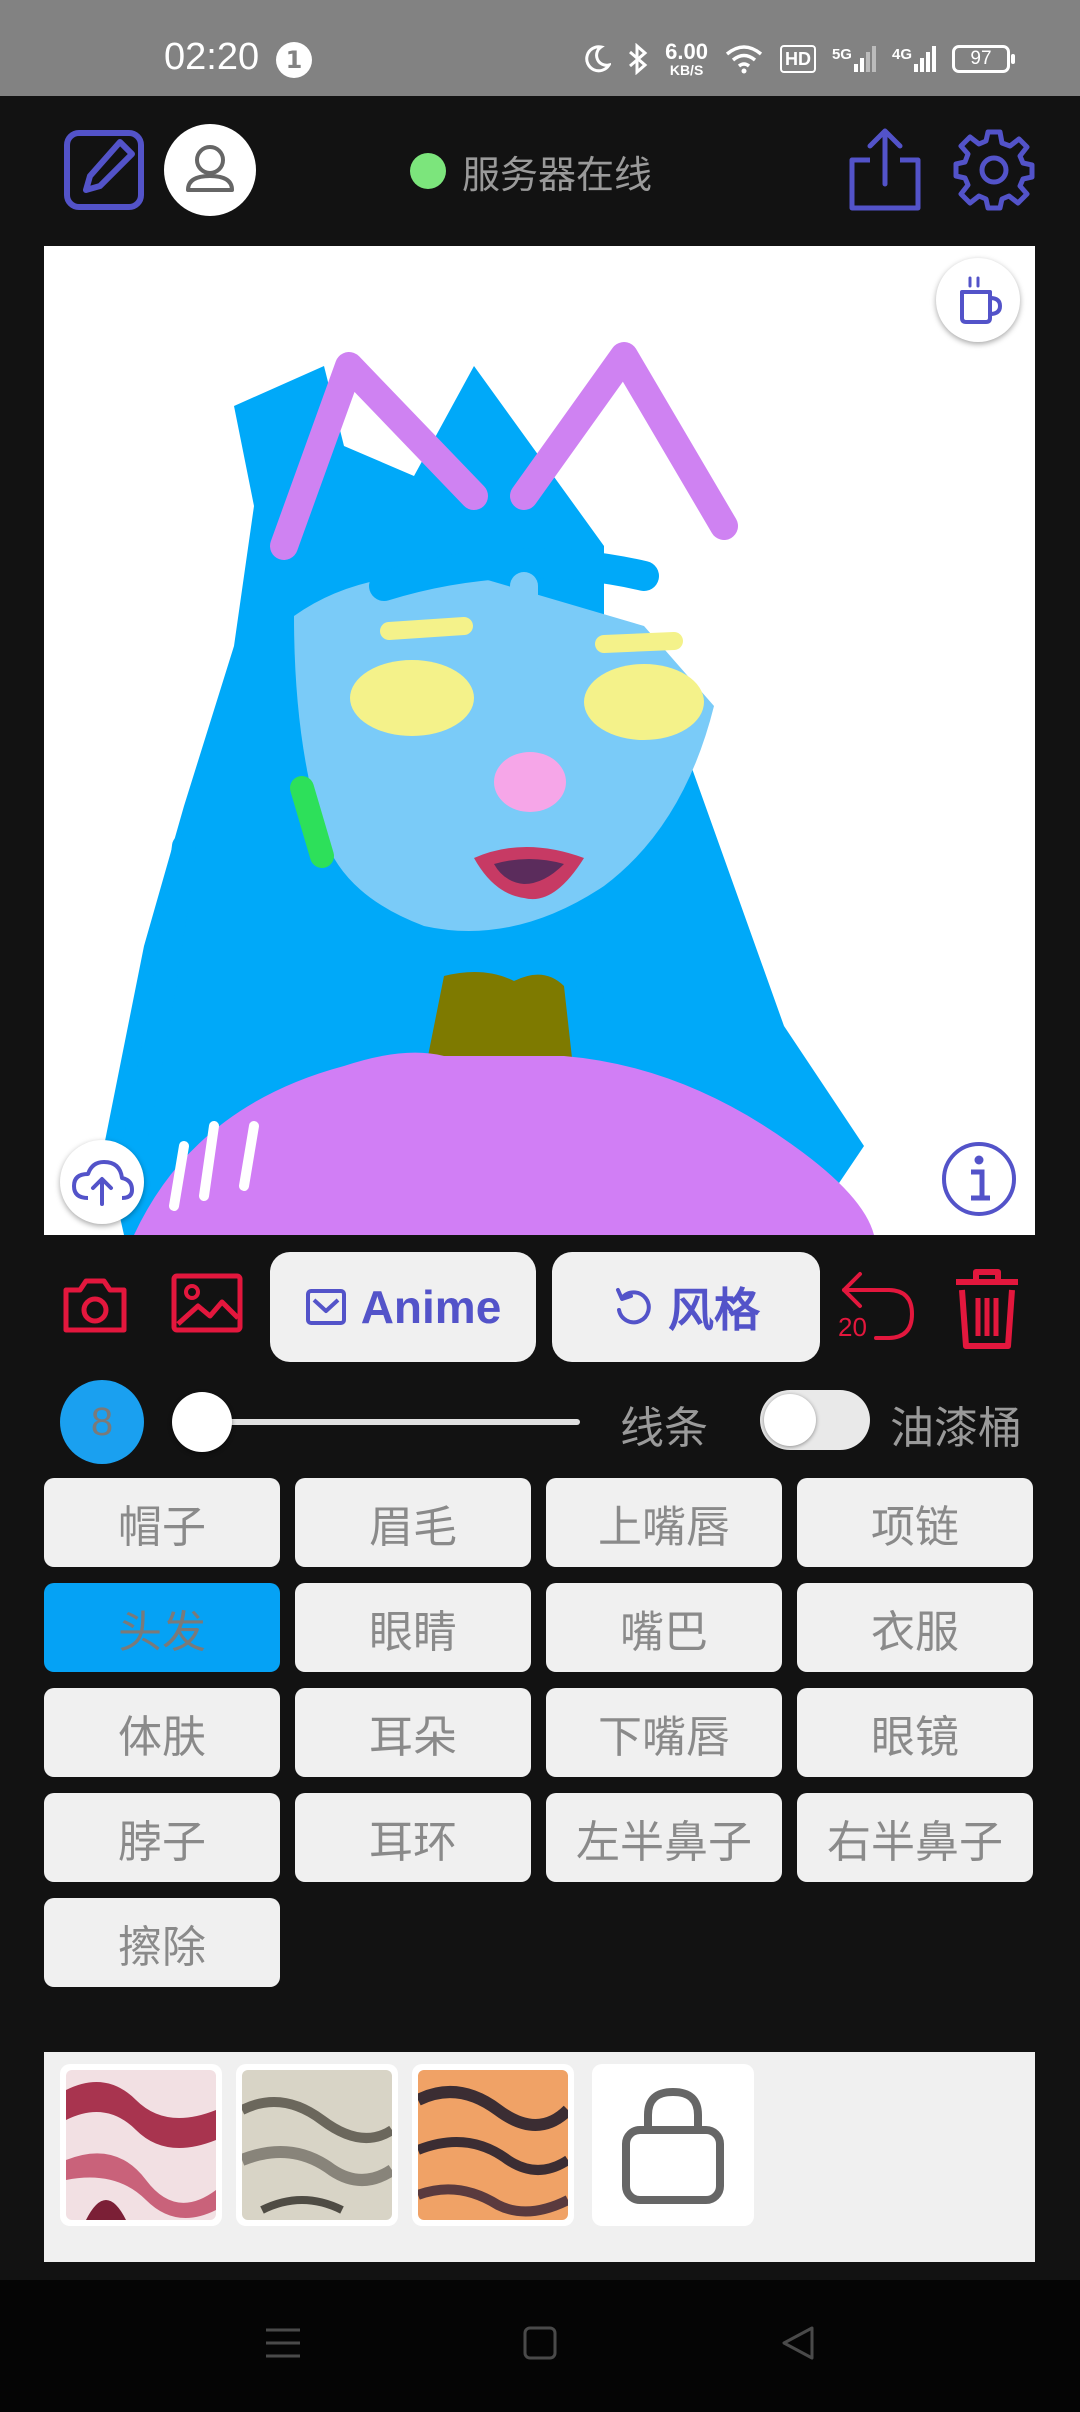 The height and width of the screenshot is (2412, 1080). What do you see at coordinates (901, 54) in the screenshot?
I see `signal-4g-label: 4G` at bounding box center [901, 54].